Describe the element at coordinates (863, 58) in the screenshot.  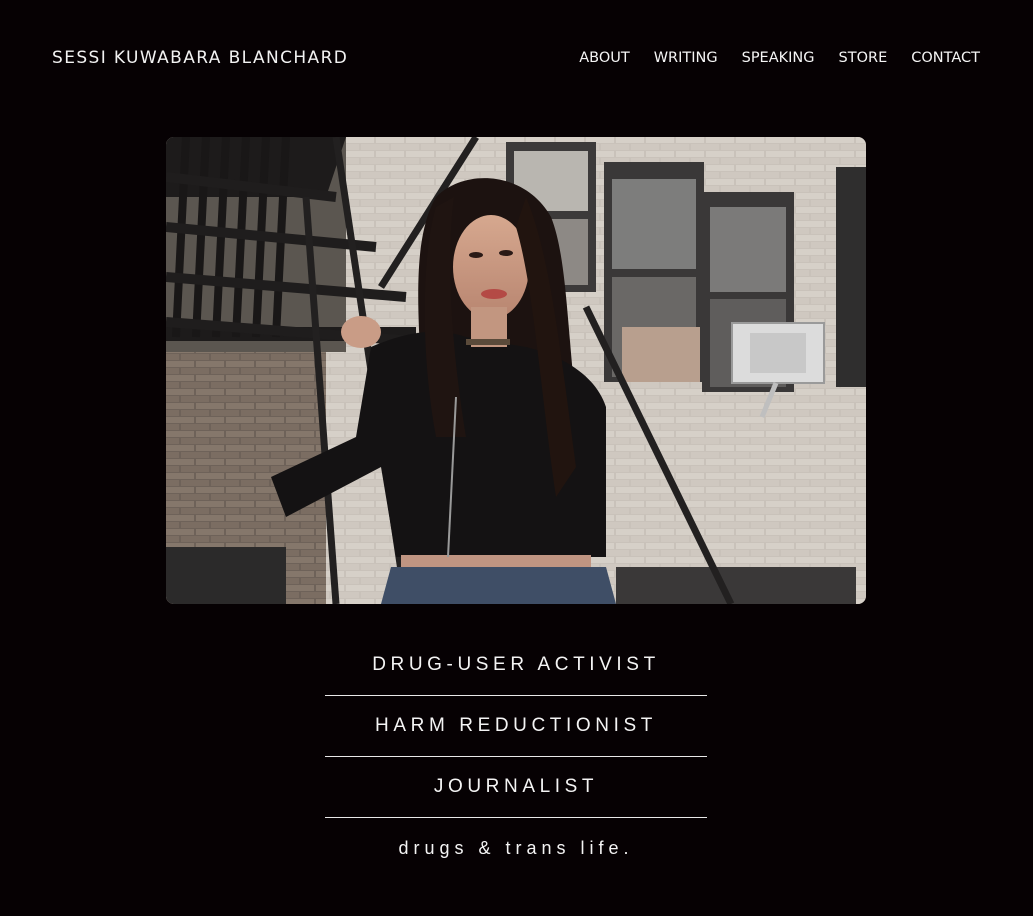
I see `nav-store-link: STORE` at that location.